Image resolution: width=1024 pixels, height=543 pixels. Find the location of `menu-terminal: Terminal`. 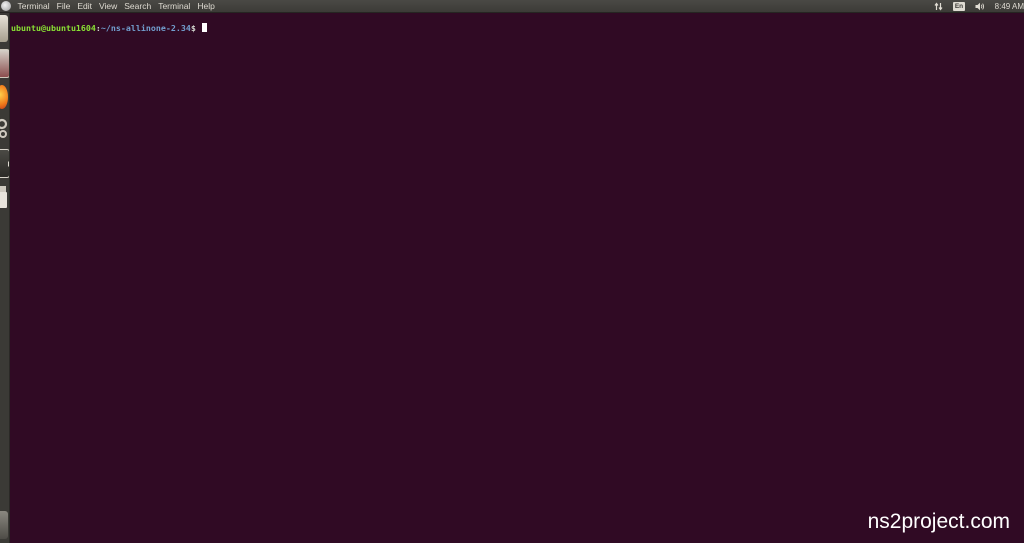

menu-terminal: Terminal is located at coordinates (174, 6).